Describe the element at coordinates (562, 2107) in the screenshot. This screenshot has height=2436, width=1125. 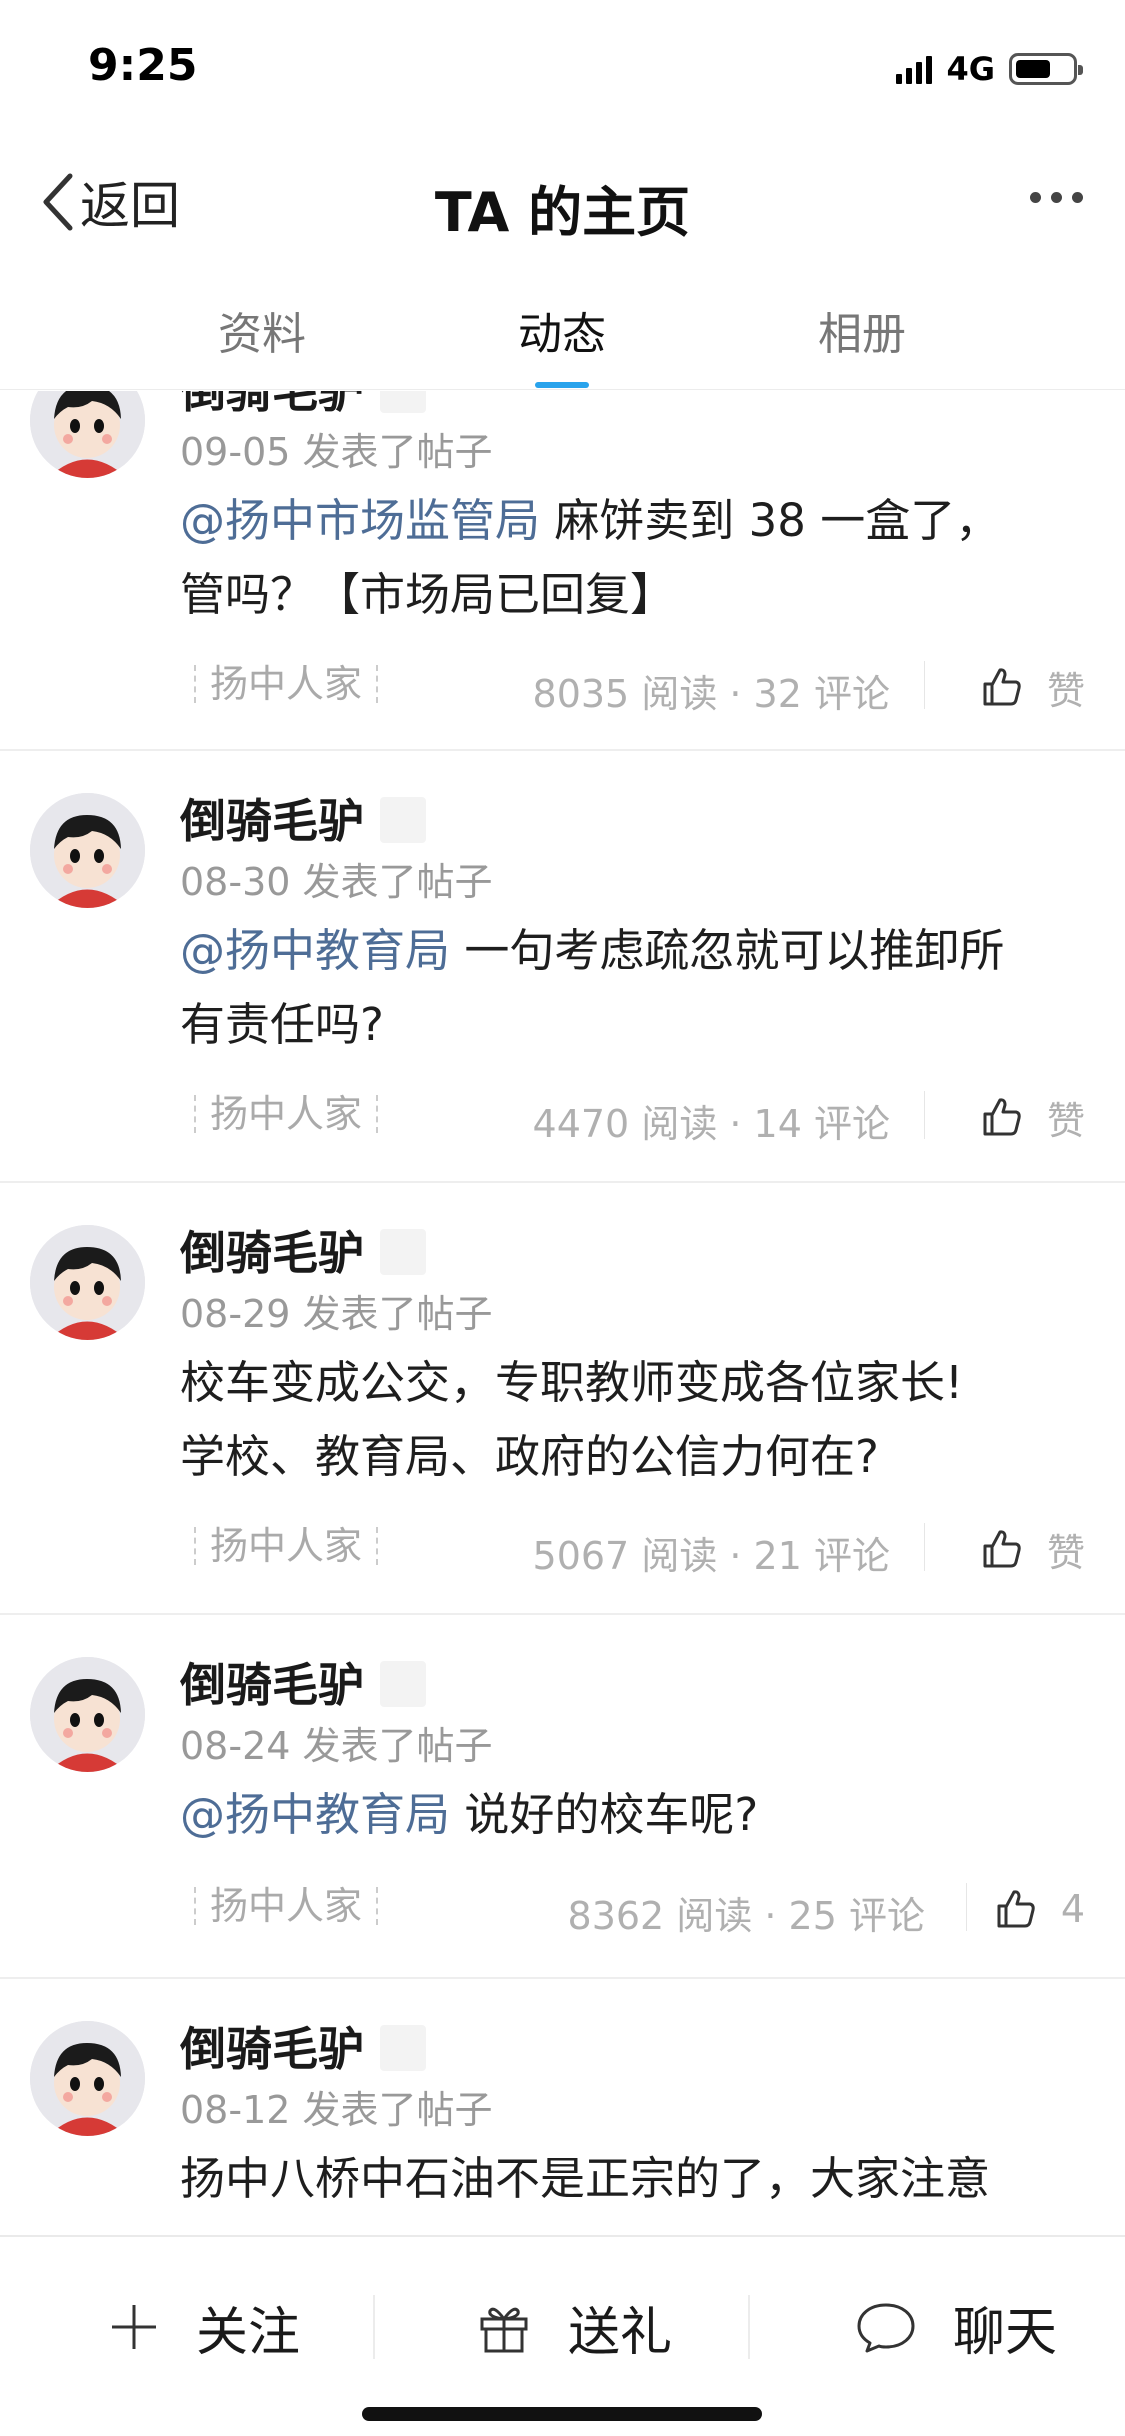
I see `post-card: 倒骑毛驴 08-12 发表了帖子 扬中八桥中石油不是正宗的了，大家注意` at that location.